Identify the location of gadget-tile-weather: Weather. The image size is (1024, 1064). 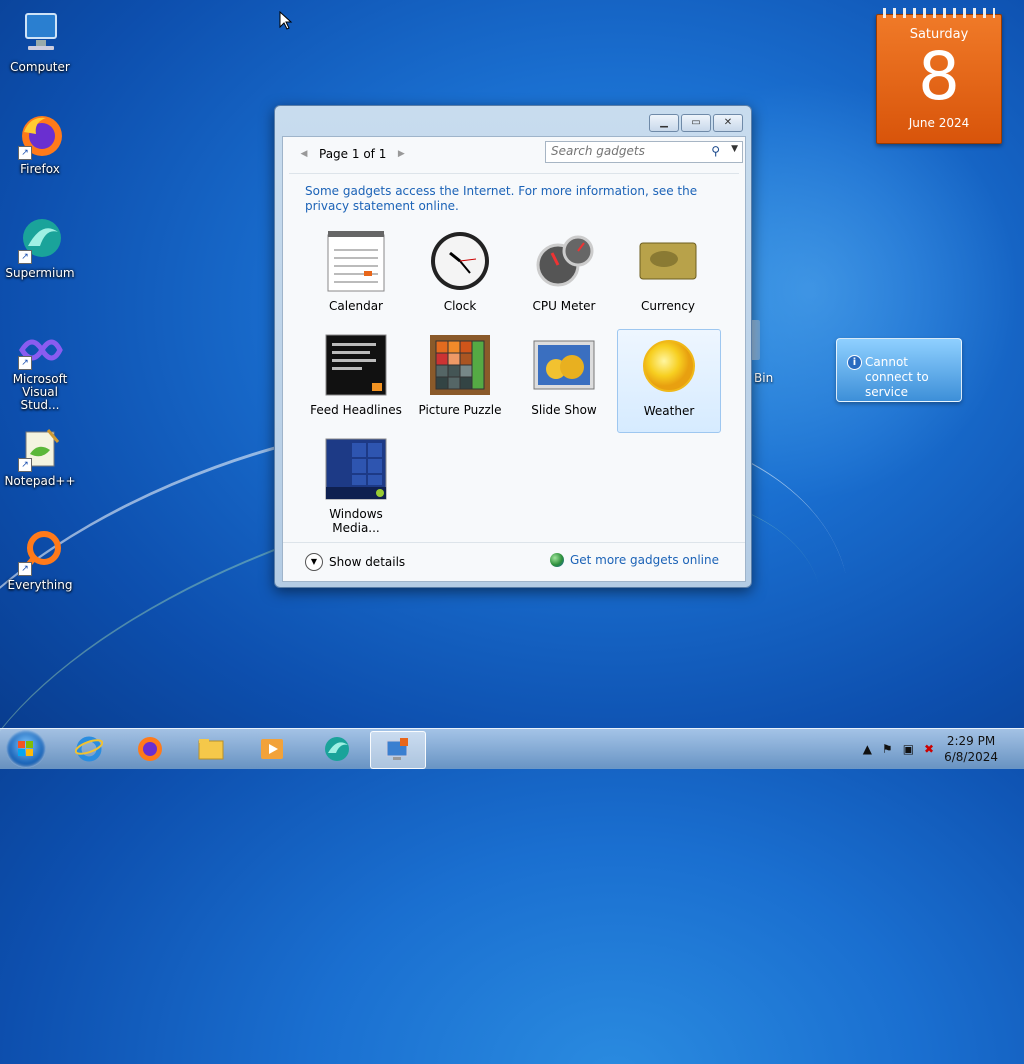
(669, 381).